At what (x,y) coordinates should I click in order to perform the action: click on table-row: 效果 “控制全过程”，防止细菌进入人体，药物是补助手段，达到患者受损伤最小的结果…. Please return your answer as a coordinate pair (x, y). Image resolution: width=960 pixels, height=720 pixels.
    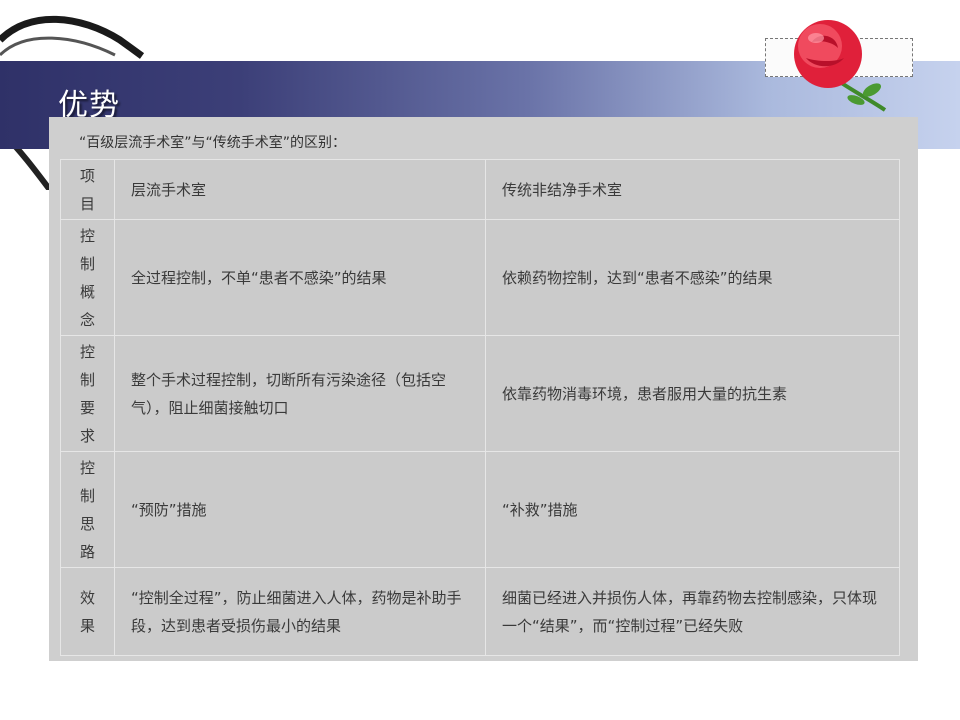
    Looking at the image, I should click on (480, 611).